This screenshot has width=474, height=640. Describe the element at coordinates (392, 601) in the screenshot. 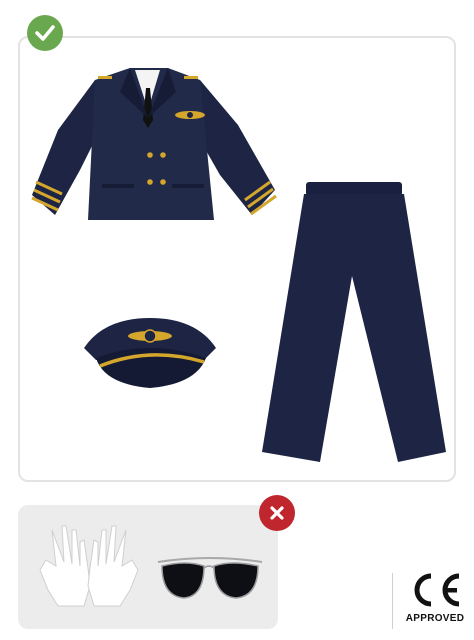

I see `divider` at that location.